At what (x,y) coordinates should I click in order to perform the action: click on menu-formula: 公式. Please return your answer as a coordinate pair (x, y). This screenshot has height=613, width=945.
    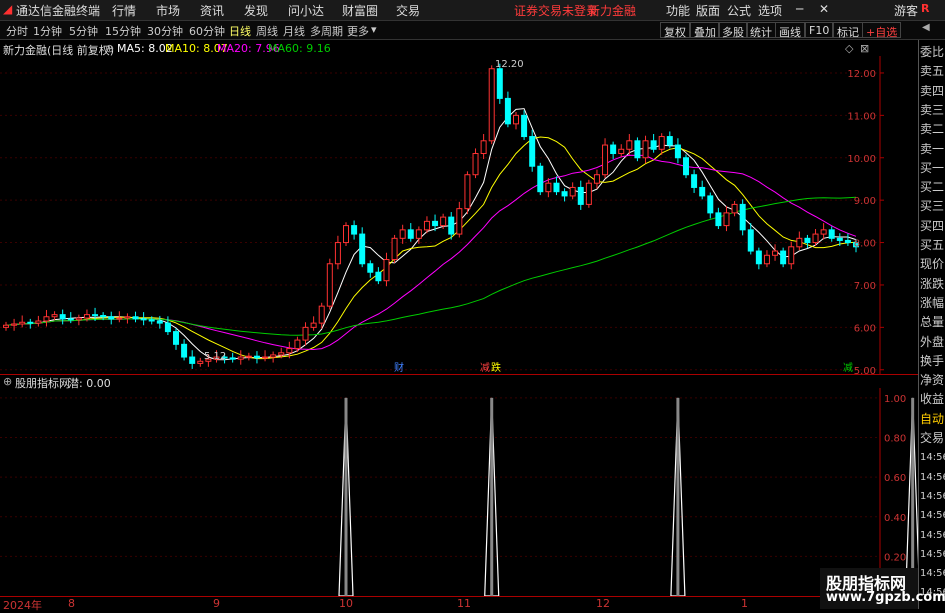
    Looking at the image, I should click on (739, 10).